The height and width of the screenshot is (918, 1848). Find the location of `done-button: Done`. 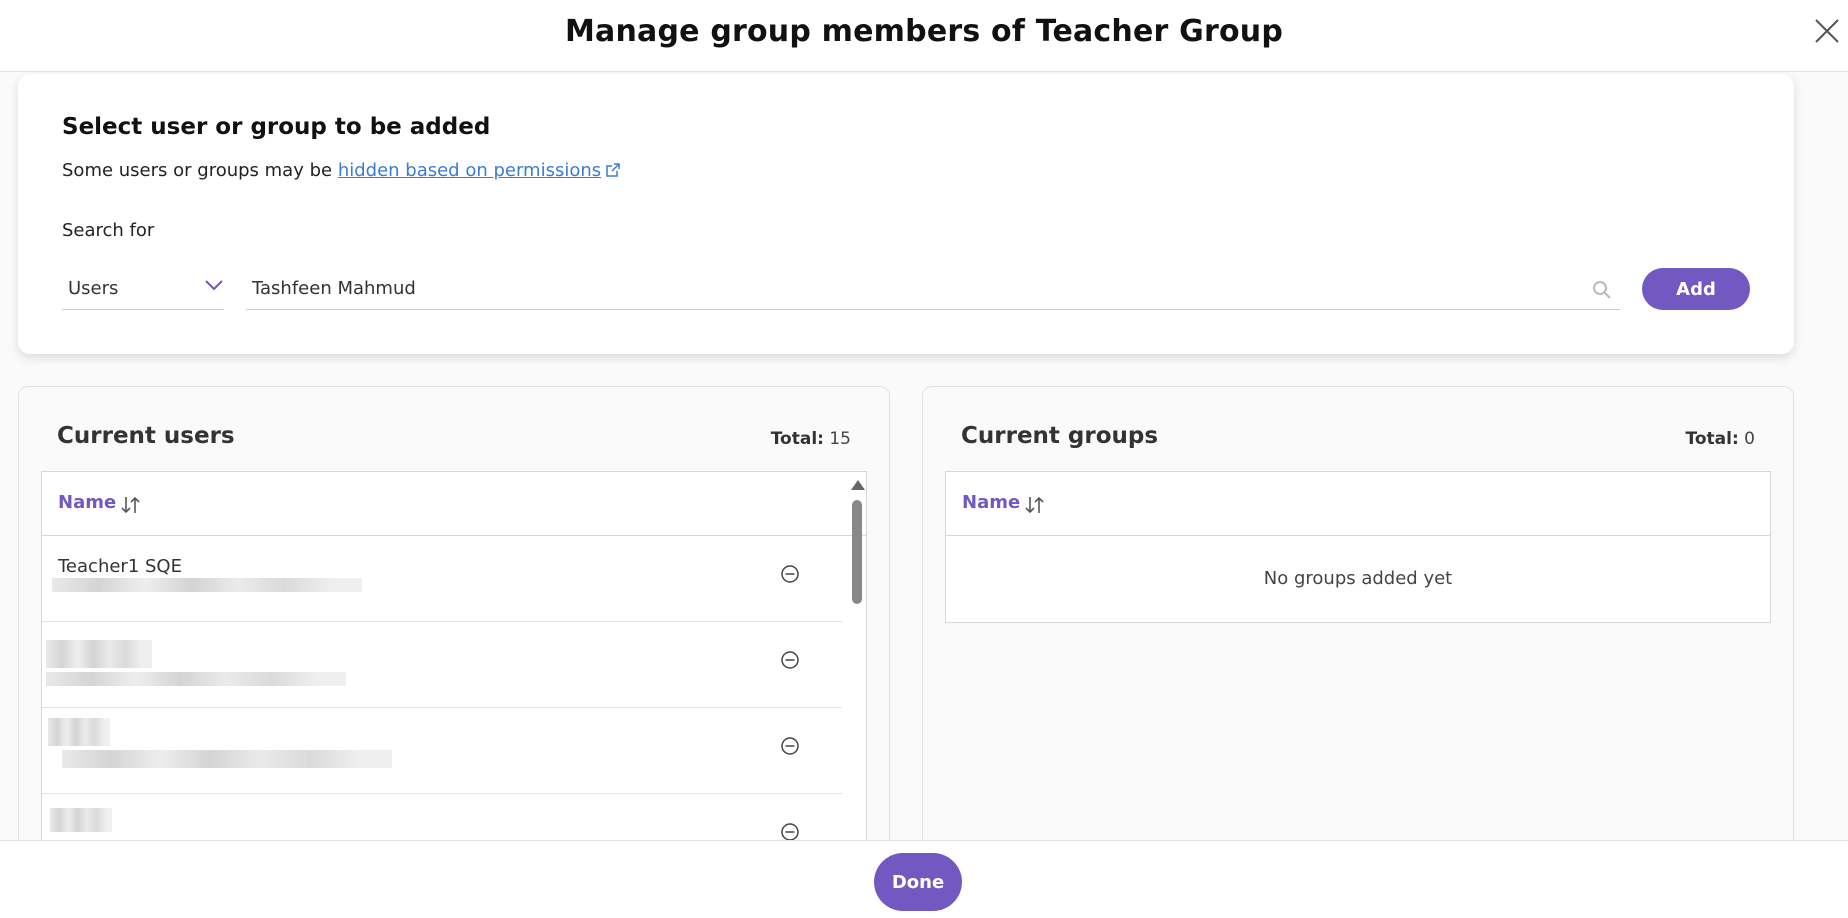

done-button: Done is located at coordinates (918, 882).